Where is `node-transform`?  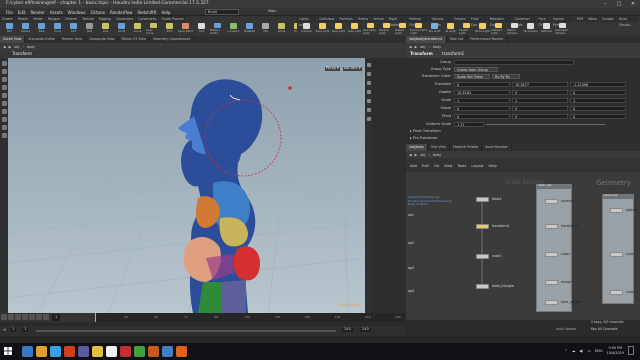 node-transform is located at coordinates (551, 226).